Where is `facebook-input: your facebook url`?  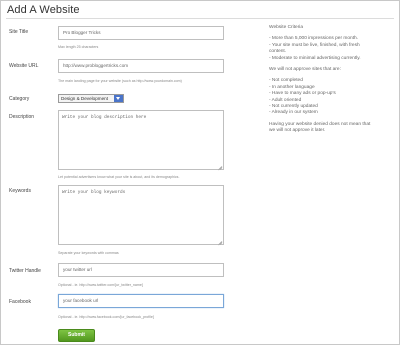
facebook-input: your facebook url is located at coordinates (141, 301).